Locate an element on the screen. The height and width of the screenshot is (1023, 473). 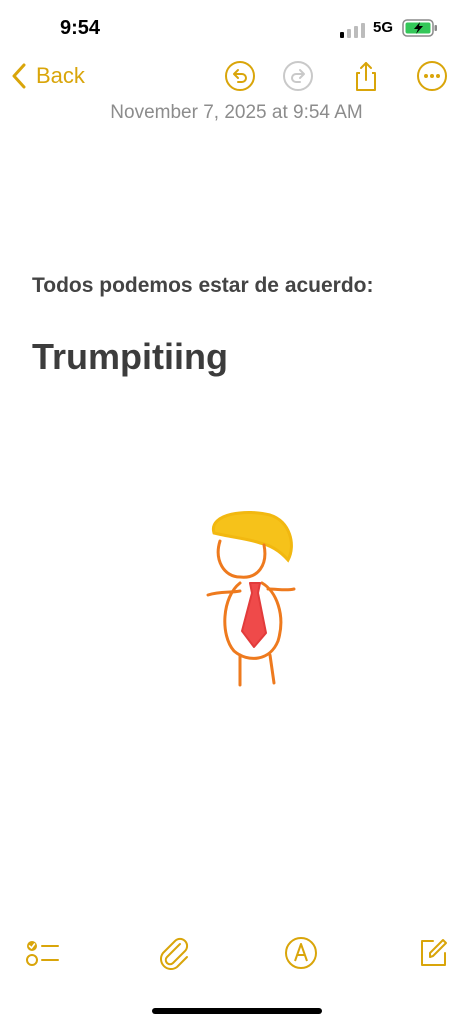
paperclip-icon is located at coordinates (174, 953).